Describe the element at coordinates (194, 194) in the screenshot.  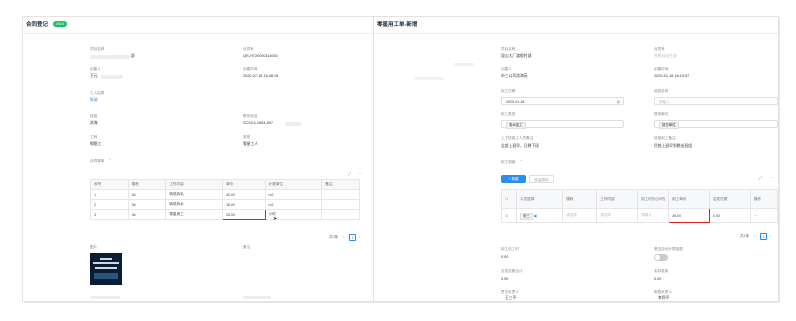
I see `cell: 转场拆毛` at that location.